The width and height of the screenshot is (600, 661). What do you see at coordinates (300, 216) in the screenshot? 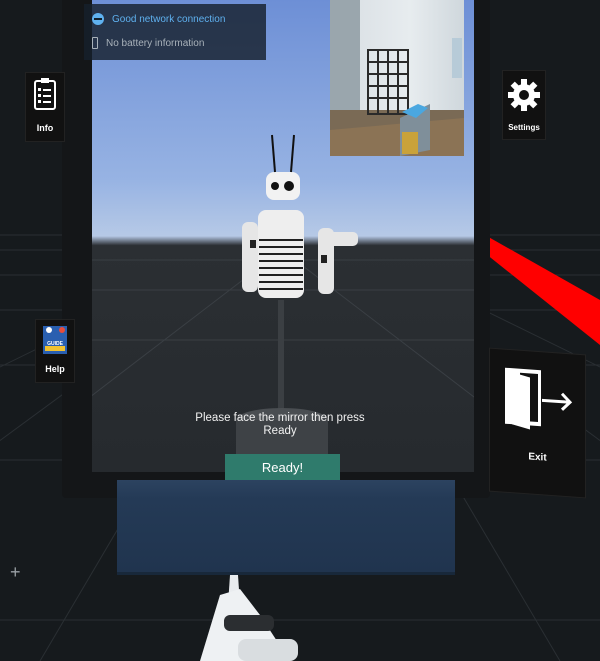
I see `robot-reflection` at bounding box center [300, 216].